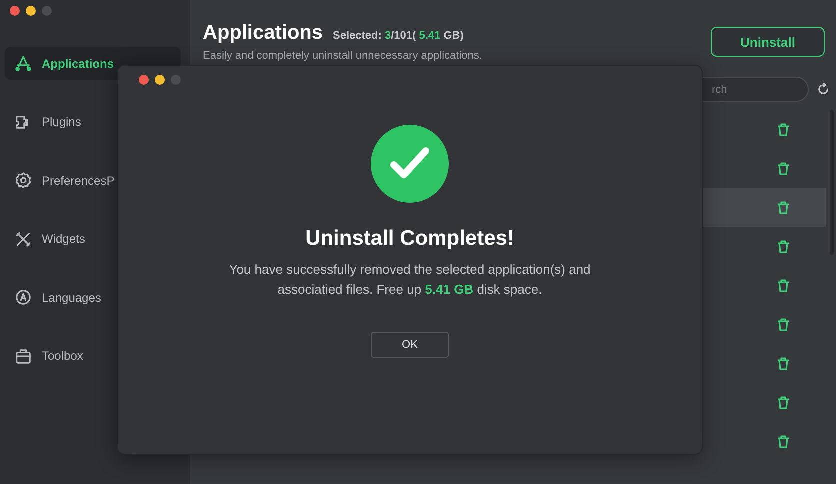  What do you see at coordinates (342, 56) in the screenshot?
I see `page-subtitle: Easily and completely uninstall unnecessary applications.` at bounding box center [342, 56].